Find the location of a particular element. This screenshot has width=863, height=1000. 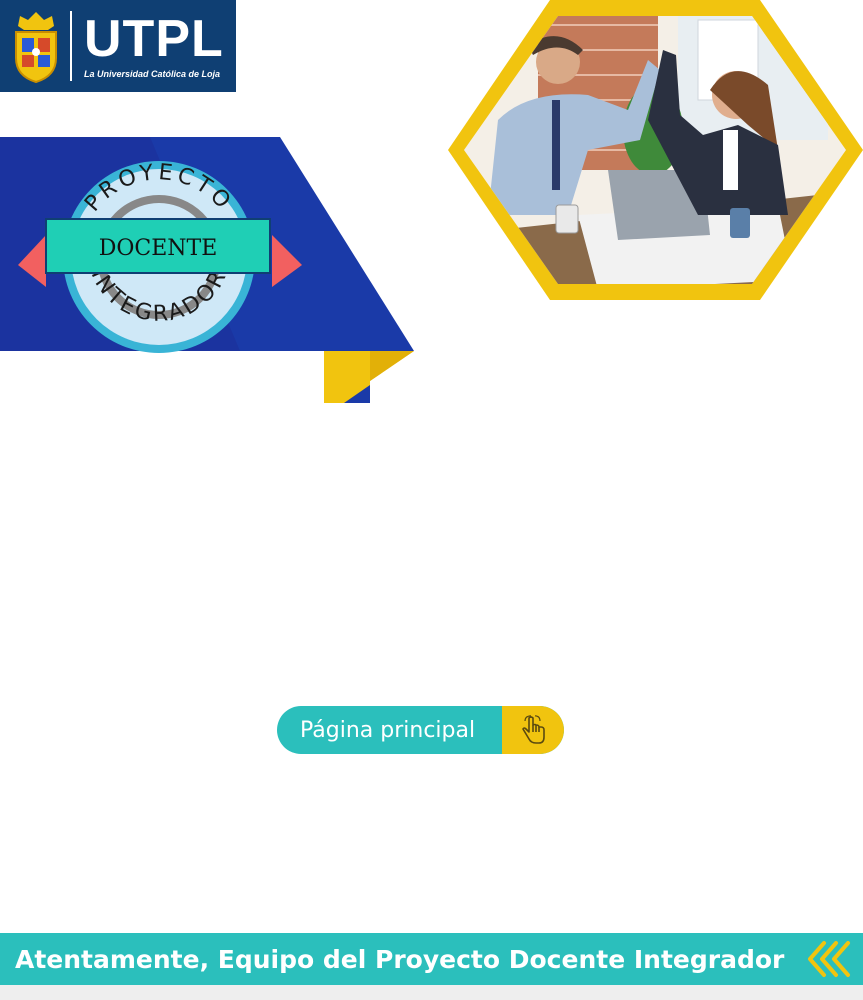

logo-divider is located at coordinates (71, 46).